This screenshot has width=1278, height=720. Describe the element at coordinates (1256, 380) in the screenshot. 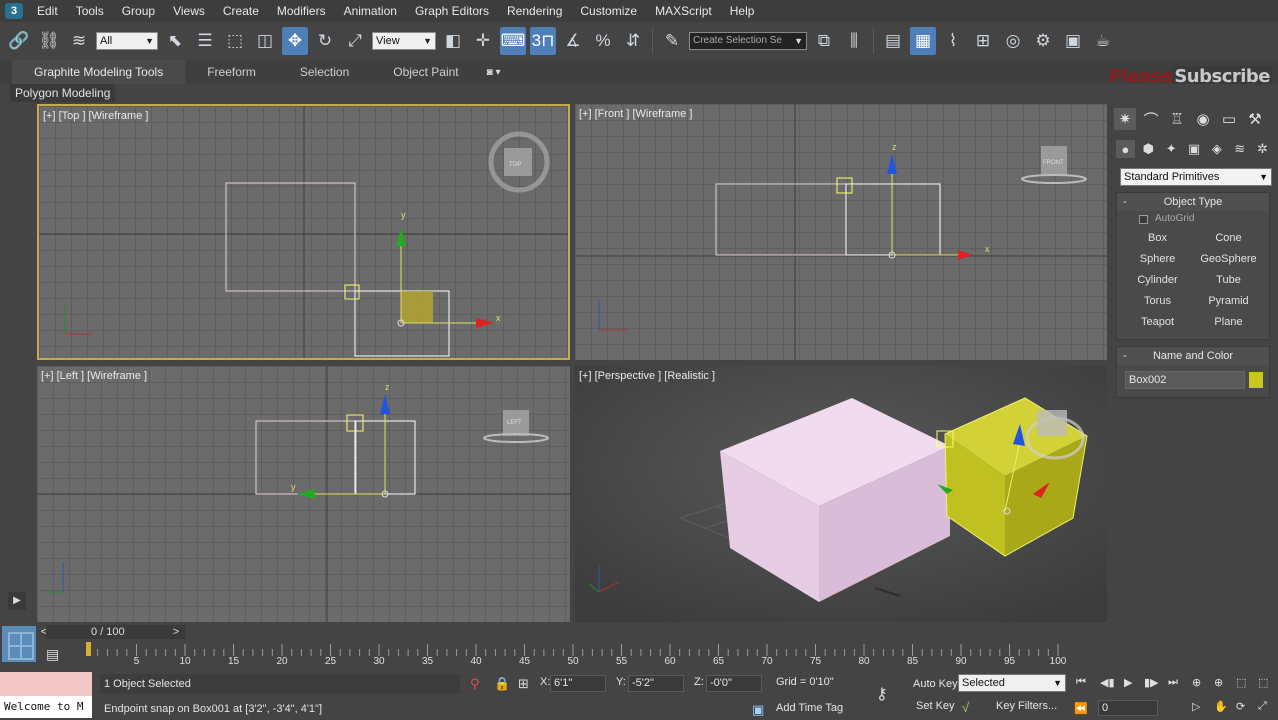

I see `object-color-swatch` at that location.